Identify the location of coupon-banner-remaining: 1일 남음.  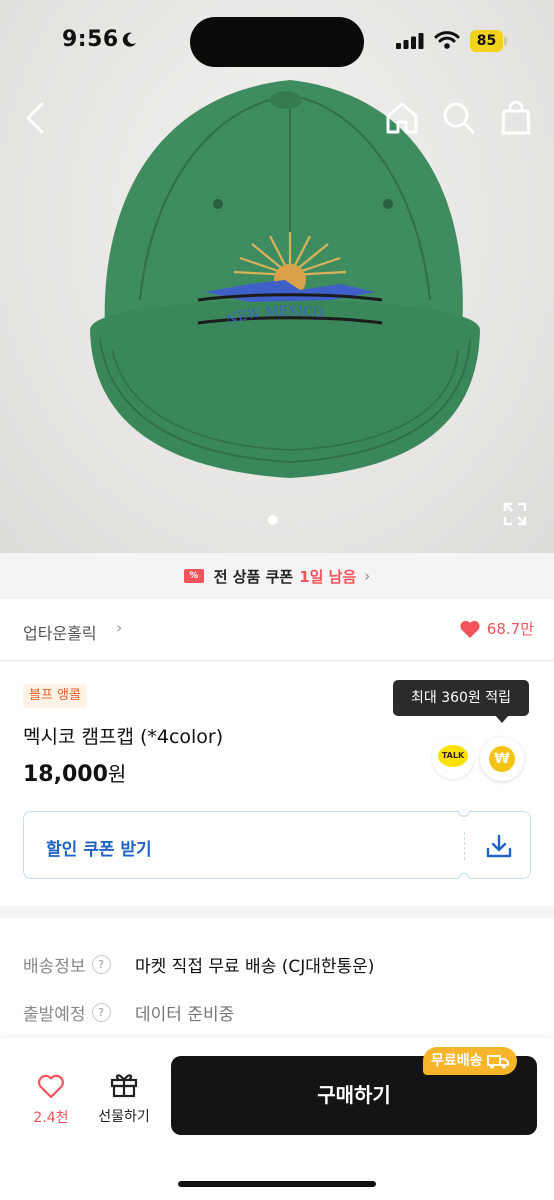
(328, 576).